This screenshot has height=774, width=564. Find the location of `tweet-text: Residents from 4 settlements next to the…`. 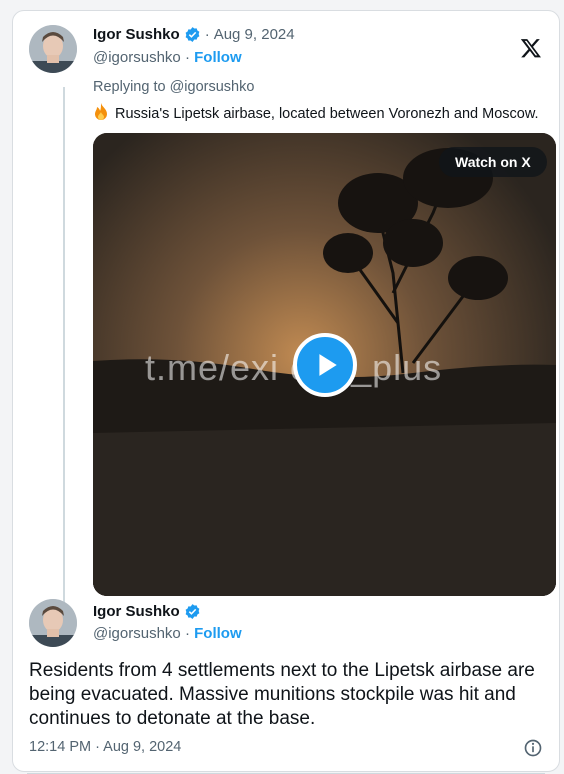

tweet-text: Residents from 4 settlements next to the… is located at coordinates (282, 694).